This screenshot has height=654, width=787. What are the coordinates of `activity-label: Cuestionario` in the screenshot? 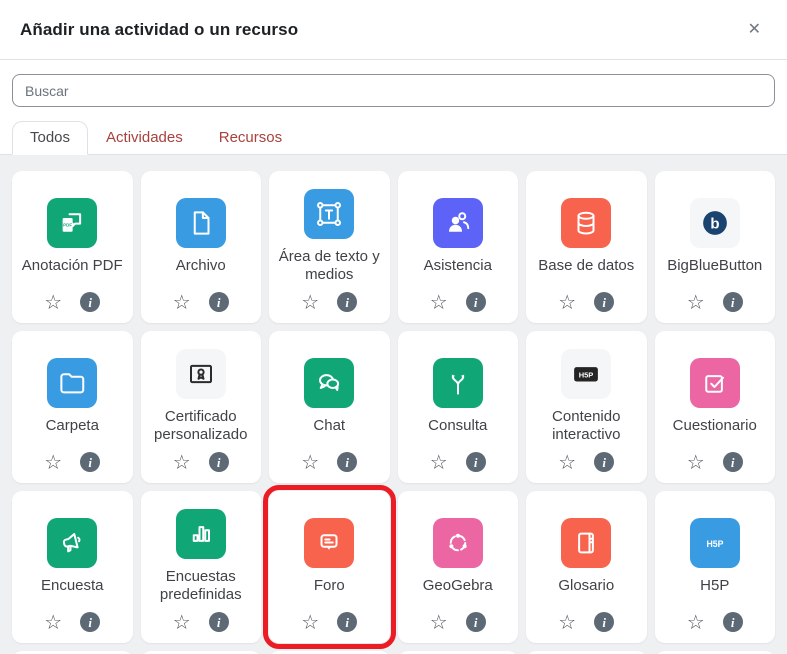 It's located at (714, 425).